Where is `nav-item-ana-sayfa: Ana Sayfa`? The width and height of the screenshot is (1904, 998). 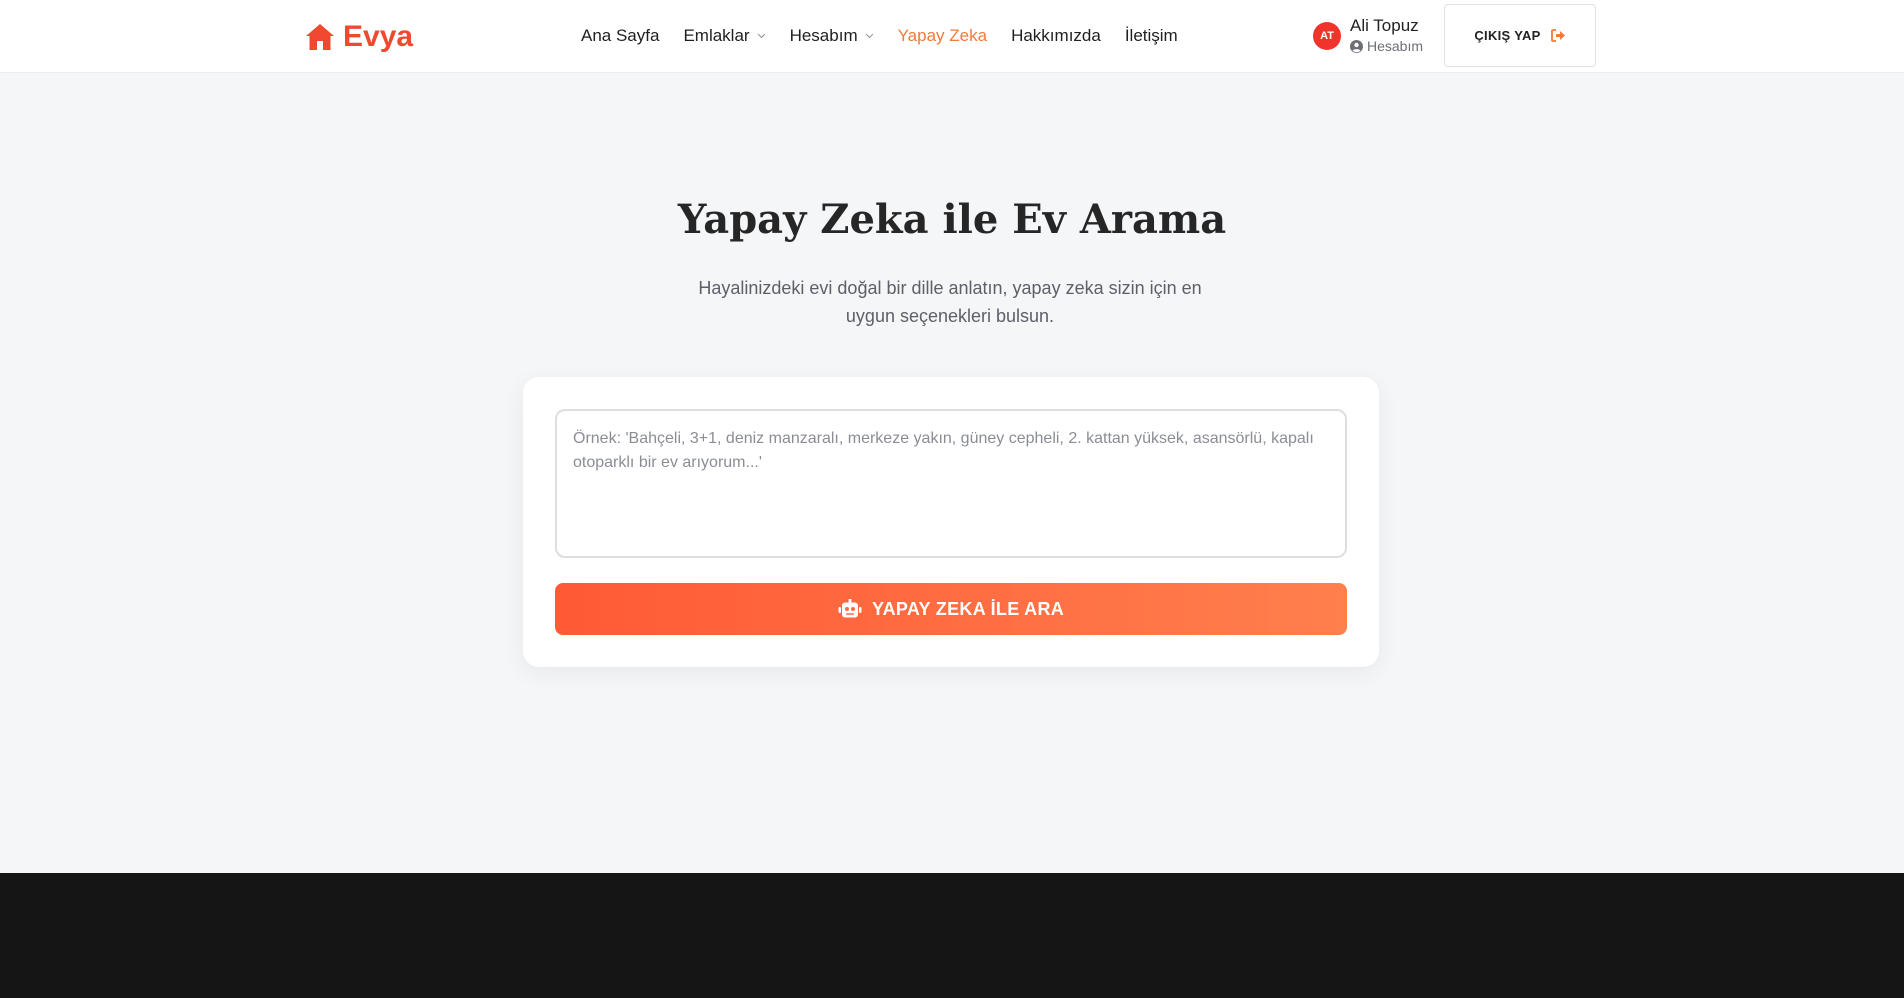 nav-item-ana-sayfa: Ana Sayfa is located at coordinates (620, 36).